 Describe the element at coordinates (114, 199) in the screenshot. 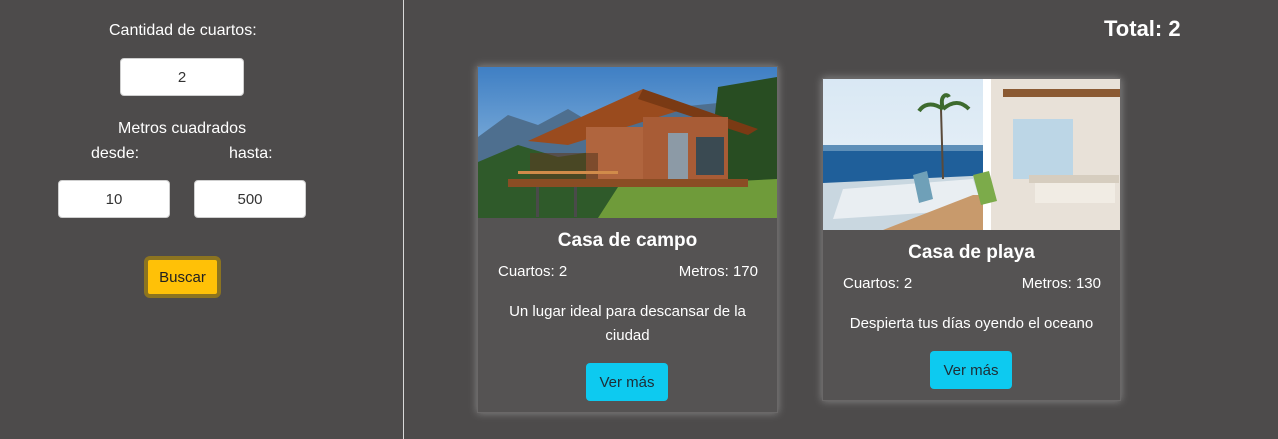

I see `meters-from-input` at that location.